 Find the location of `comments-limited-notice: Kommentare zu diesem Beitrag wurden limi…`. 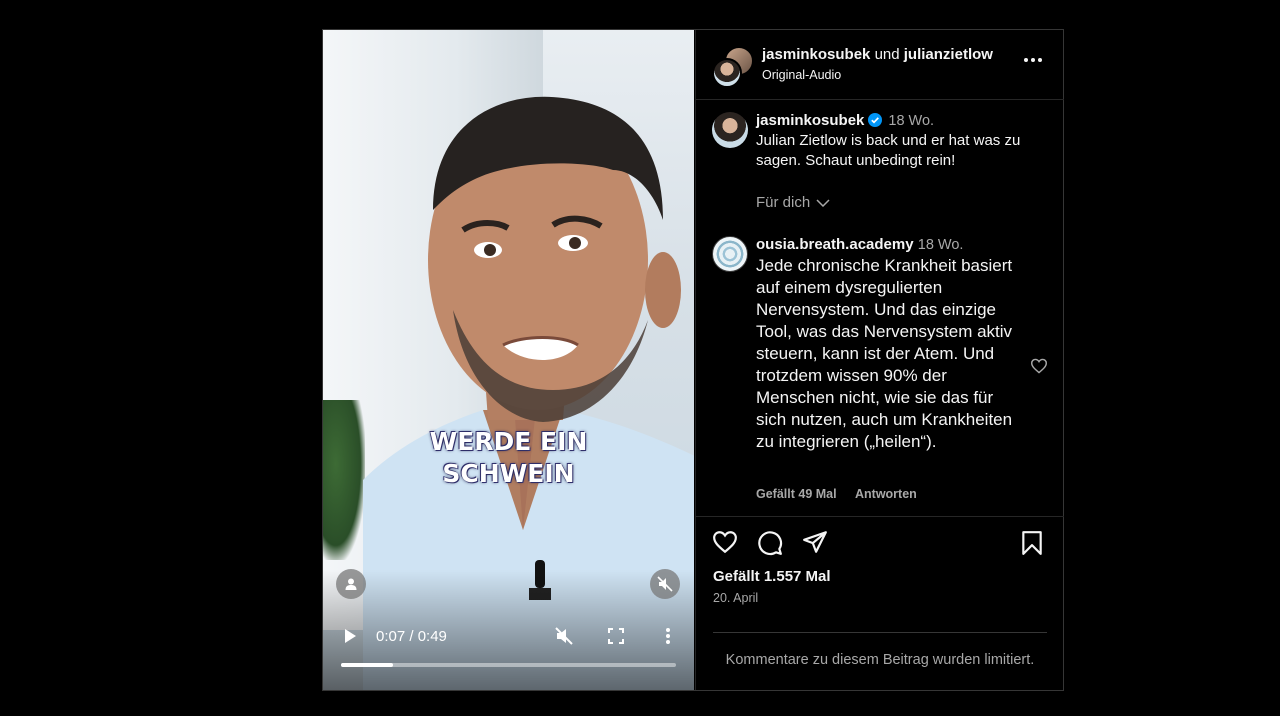

comments-limited-notice: Kommentare zu diesem Beitrag wurden limi… is located at coordinates (880, 660).